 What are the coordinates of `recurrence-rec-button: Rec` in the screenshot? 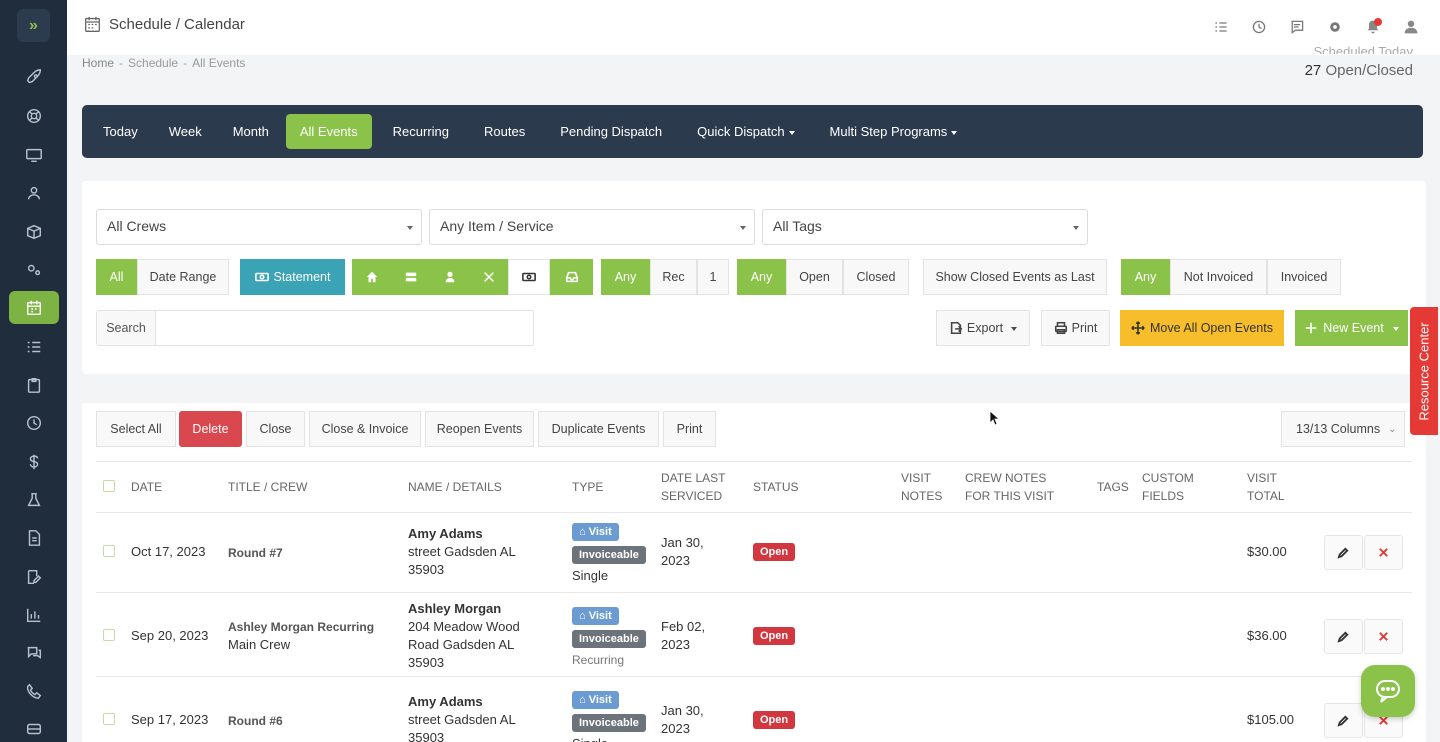 It's located at (673, 277).